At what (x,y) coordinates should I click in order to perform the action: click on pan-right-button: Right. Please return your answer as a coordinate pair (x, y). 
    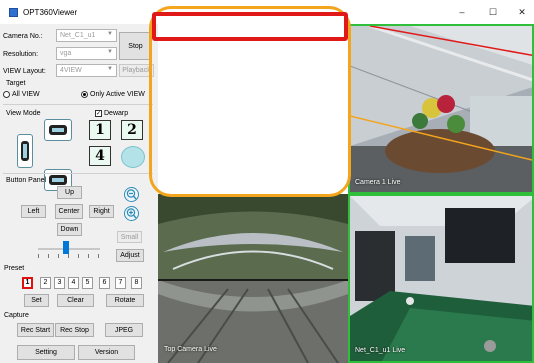
    Looking at the image, I should click on (101, 211).